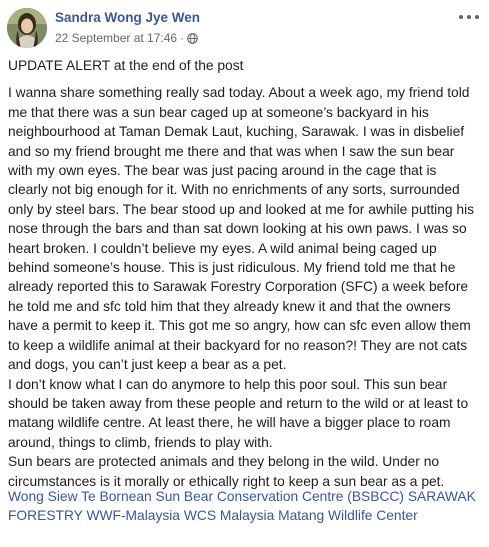 Image resolution: width=489 pixels, height=547 pixels. Describe the element at coordinates (126, 65) in the screenshot. I see `update-alert-line: UPDATE ALERT at the end of the post` at that location.